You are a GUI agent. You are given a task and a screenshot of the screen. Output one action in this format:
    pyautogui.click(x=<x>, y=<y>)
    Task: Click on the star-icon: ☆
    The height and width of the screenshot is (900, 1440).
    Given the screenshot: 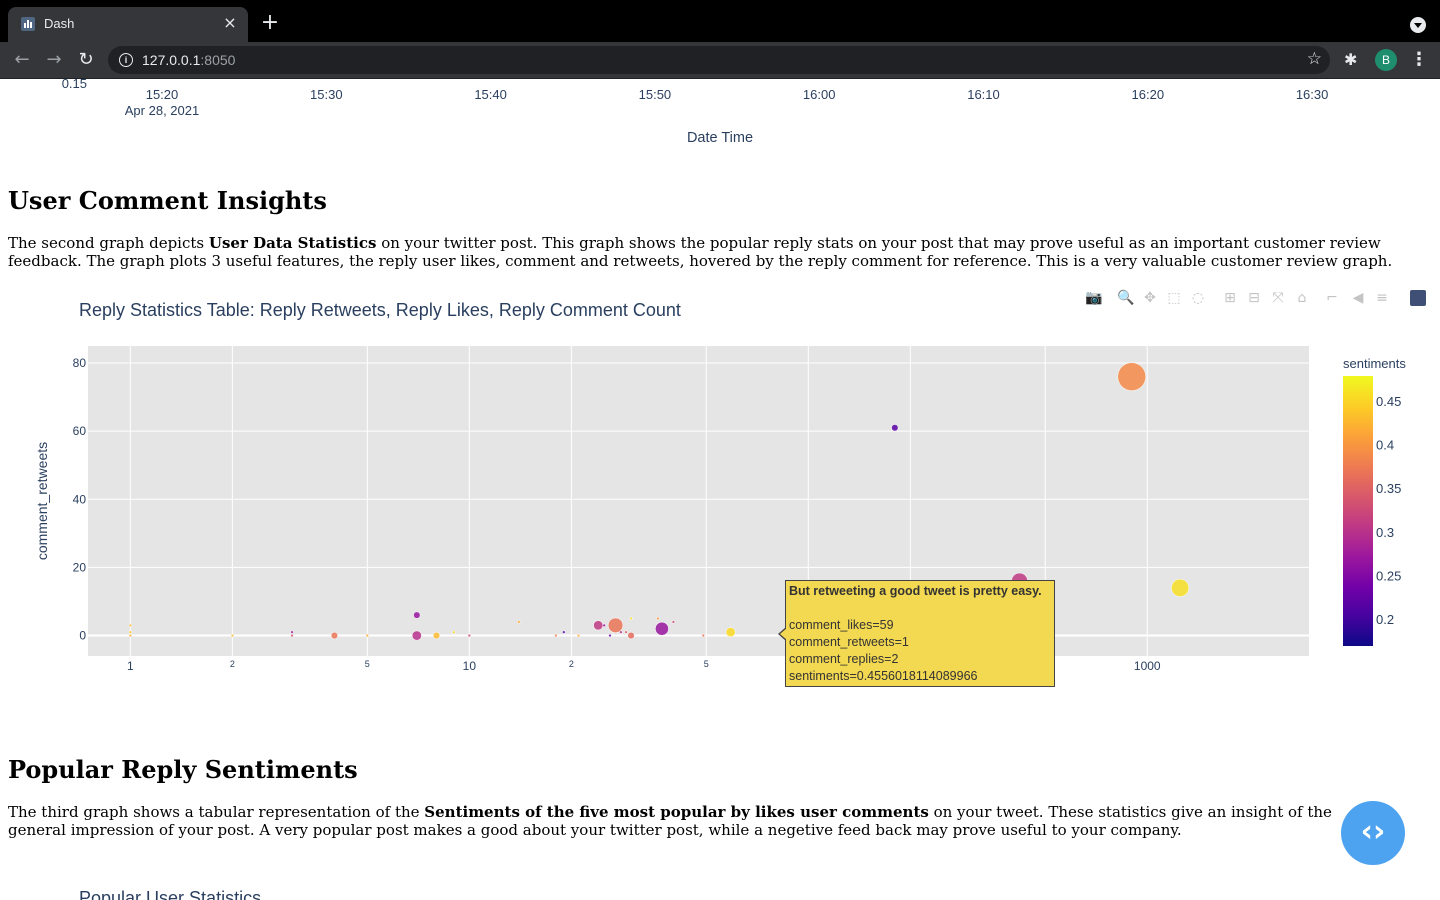 What is the action you would take?
    pyautogui.click(x=1314, y=59)
    